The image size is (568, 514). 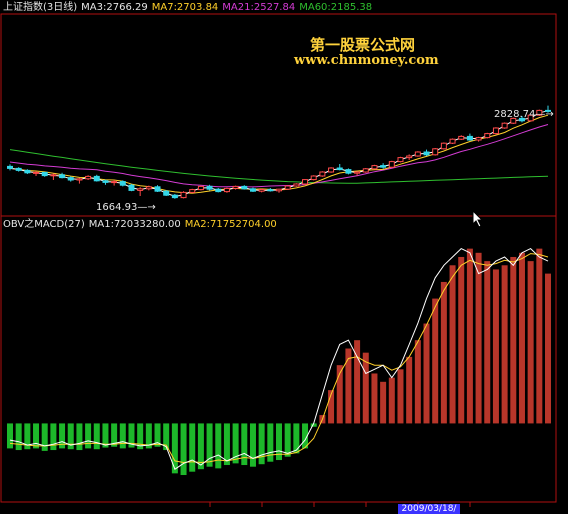 What do you see at coordinates (44, 224) in the screenshot?
I see `indicator-legend-item-0: OBV之MACD(27)` at bounding box center [44, 224].